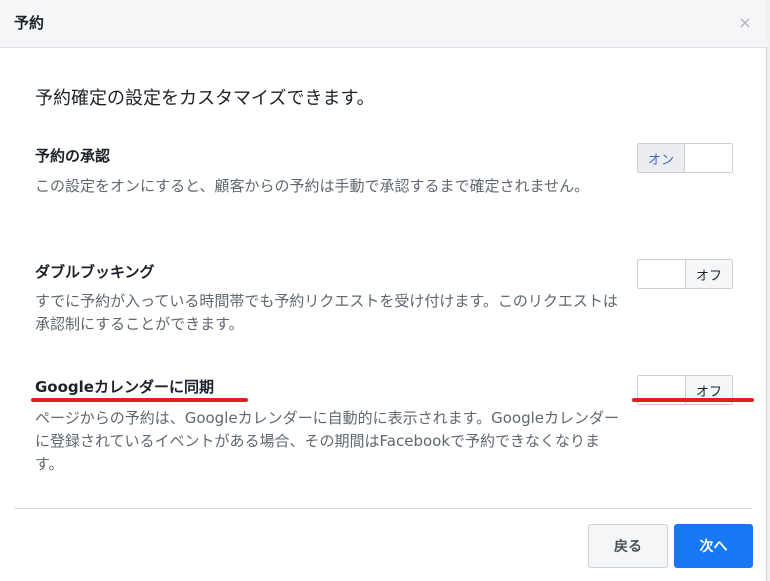  I want to click on back-button: 戻る, so click(628, 546).